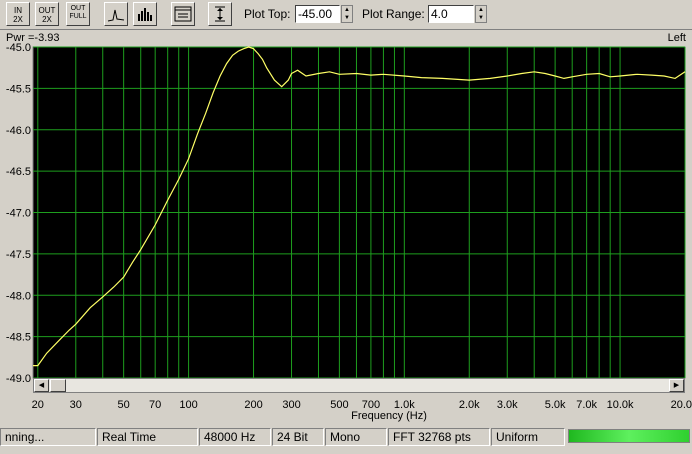  I want to click on level-meter, so click(629, 436).